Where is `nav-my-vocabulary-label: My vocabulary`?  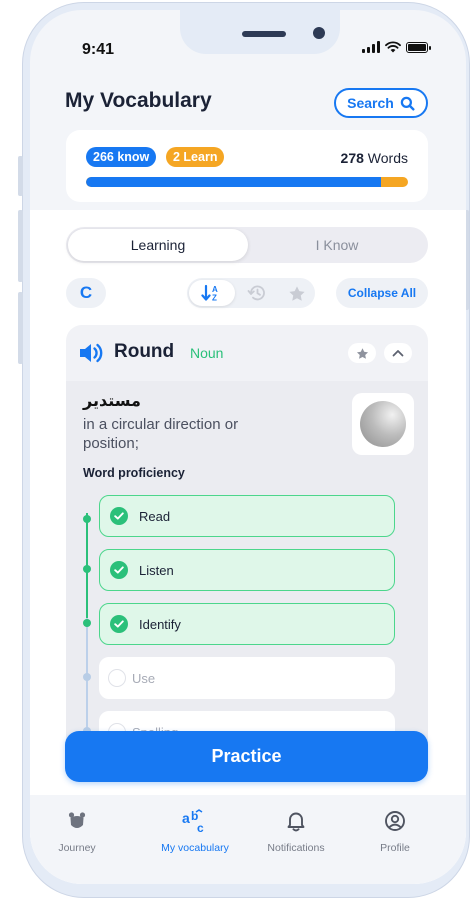 nav-my-vocabulary-label: My vocabulary is located at coordinates (195, 848).